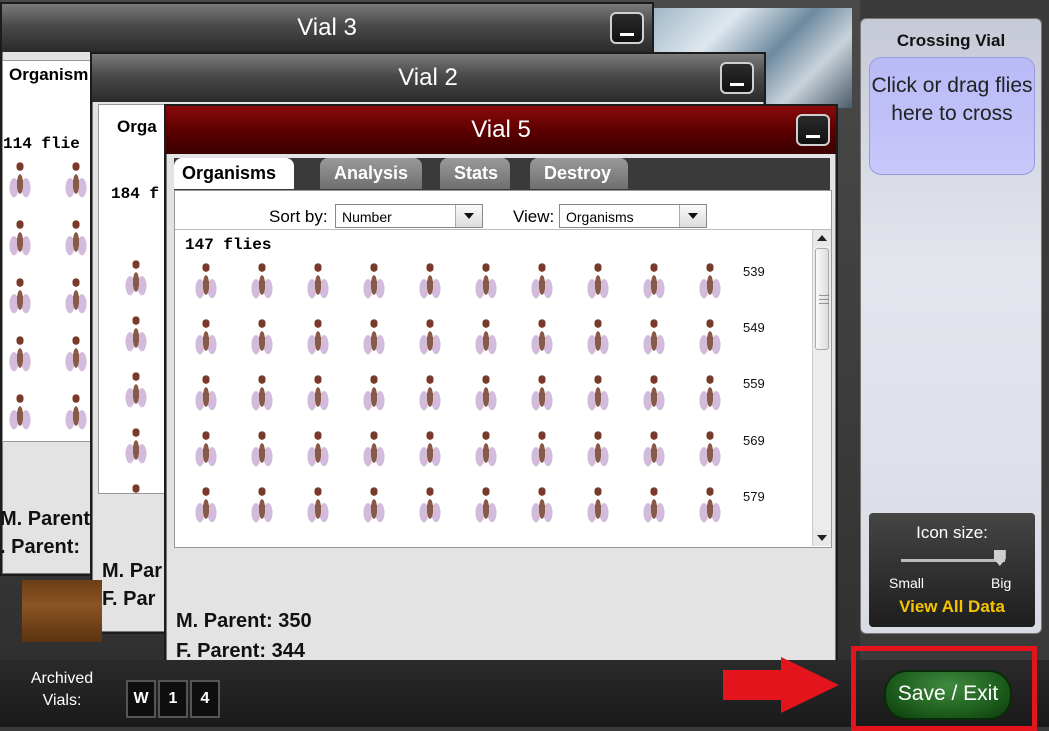  What do you see at coordinates (810, 685) in the screenshot?
I see `highlight-arrow-head` at bounding box center [810, 685].